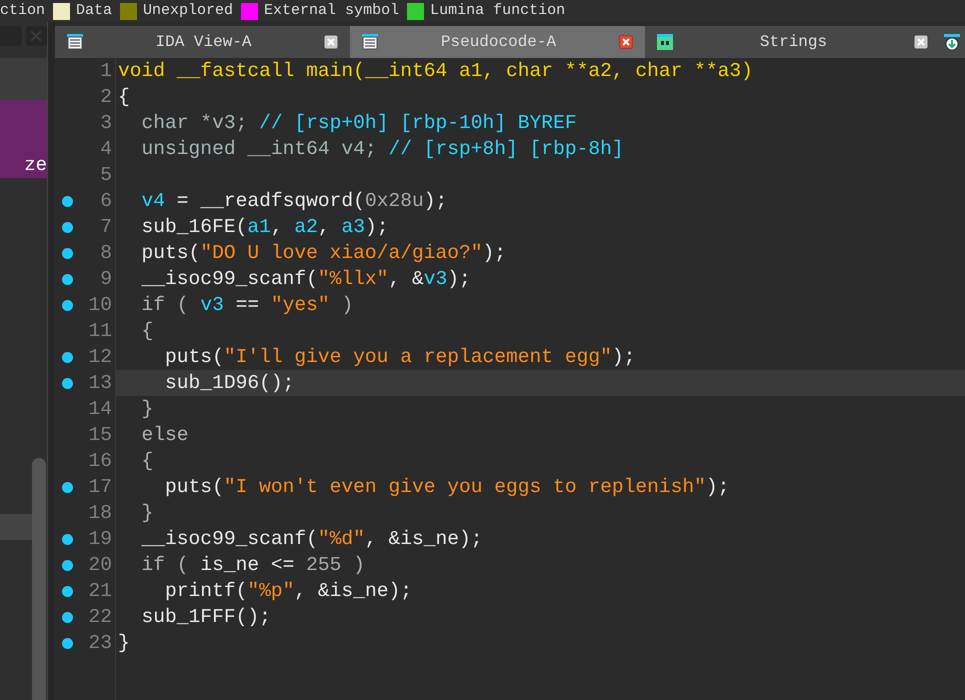 Image resolution: width=965 pixels, height=700 pixels. Describe the element at coordinates (247, 305) in the screenshot. I see `code-line: if ( v3 == "yes" )` at that location.